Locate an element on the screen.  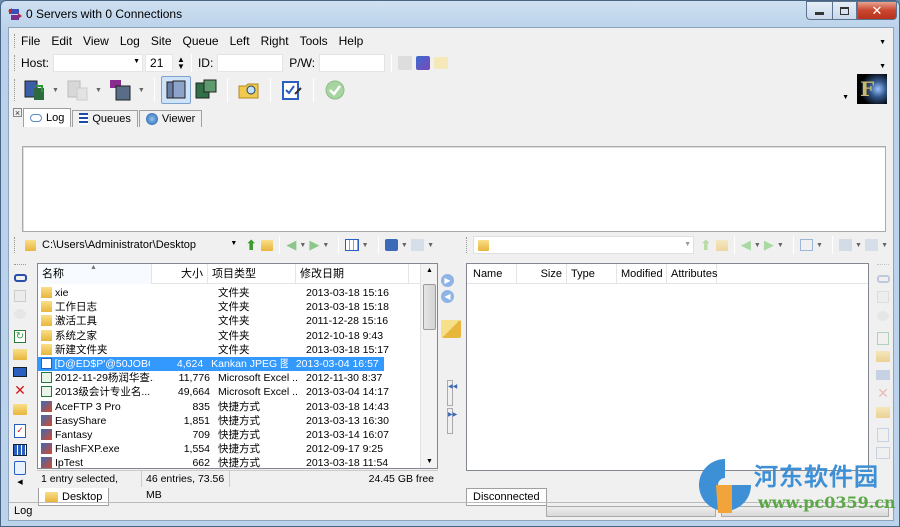
rename-icon is located at coordinates (20, 372).